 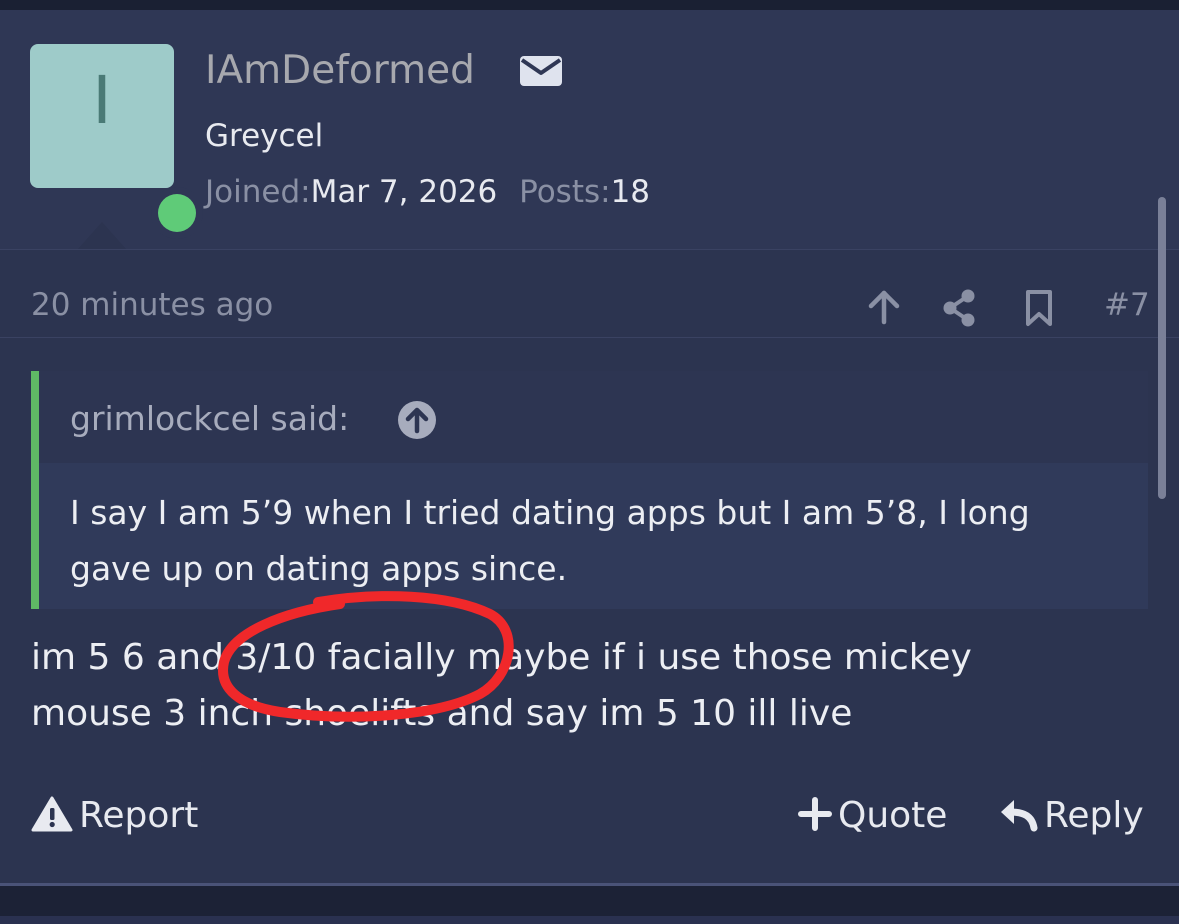 What do you see at coordinates (102, 235) in the screenshot?
I see `user-block-pointer` at bounding box center [102, 235].